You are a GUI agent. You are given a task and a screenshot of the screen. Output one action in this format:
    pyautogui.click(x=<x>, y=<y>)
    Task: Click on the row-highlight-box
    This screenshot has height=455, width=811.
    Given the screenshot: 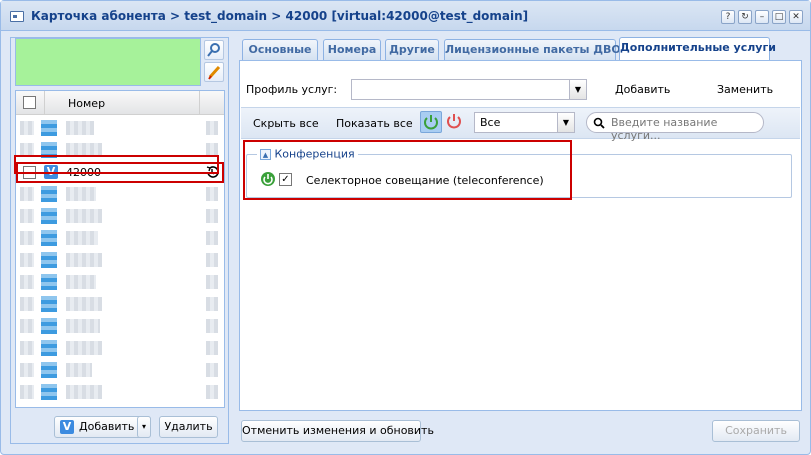 What is the action you would take?
    pyautogui.click(x=116, y=164)
    